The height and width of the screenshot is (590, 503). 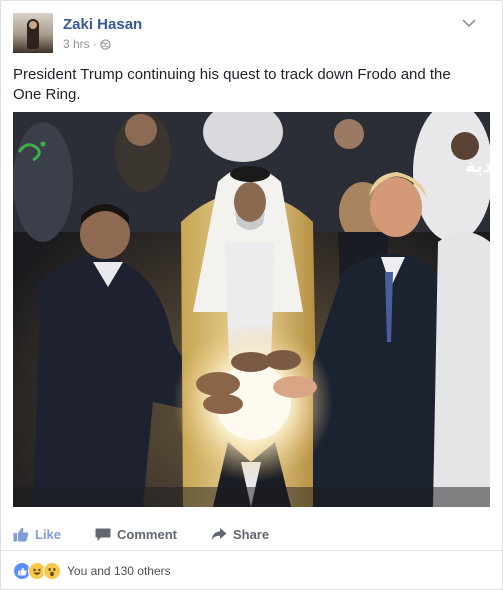 What do you see at coordinates (33, 33) in the screenshot?
I see `author-avatar` at bounding box center [33, 33].